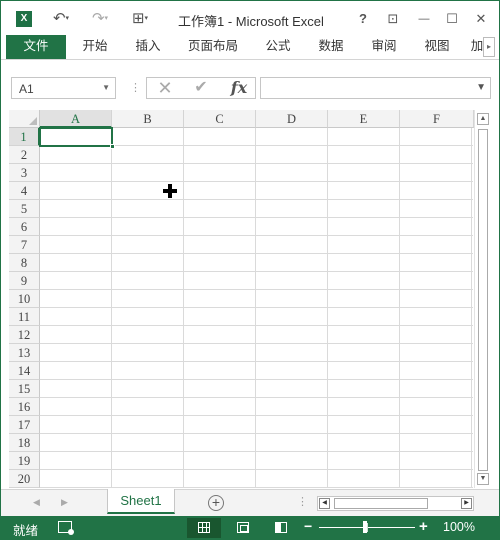  I want to click on formula-buttons: ✕ ✔ fx, so click(201, 88).